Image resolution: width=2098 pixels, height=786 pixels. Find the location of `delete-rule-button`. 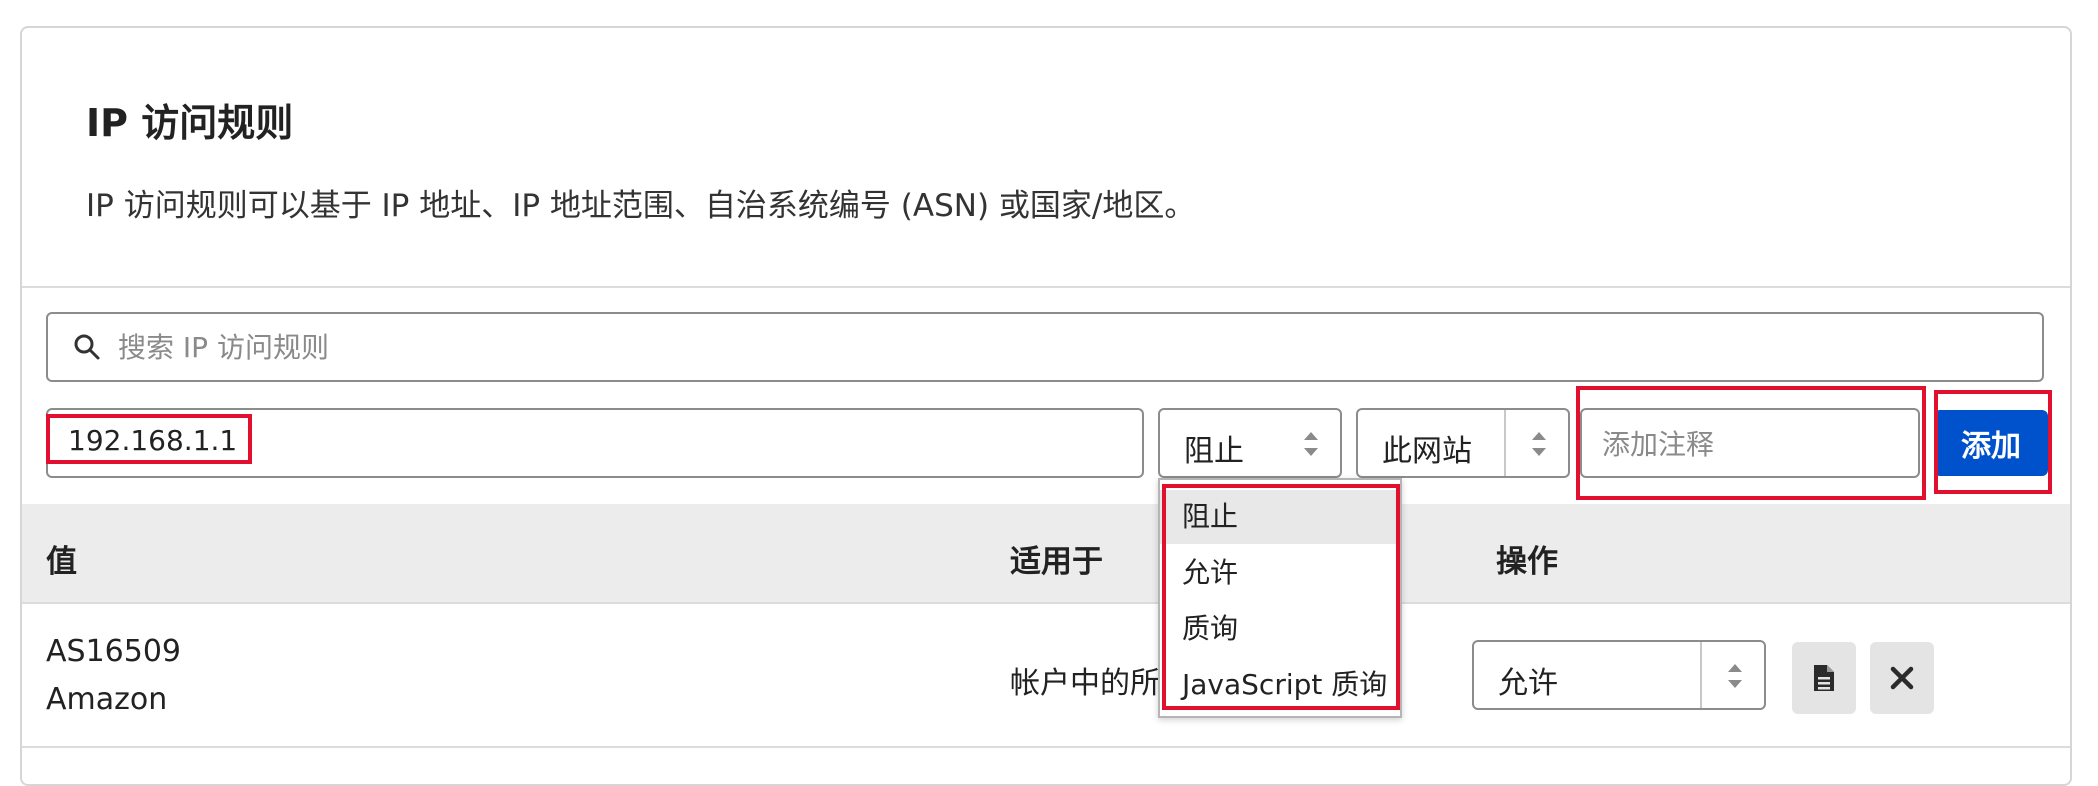

delete-rule-button is located at coordinates (1902, 678).